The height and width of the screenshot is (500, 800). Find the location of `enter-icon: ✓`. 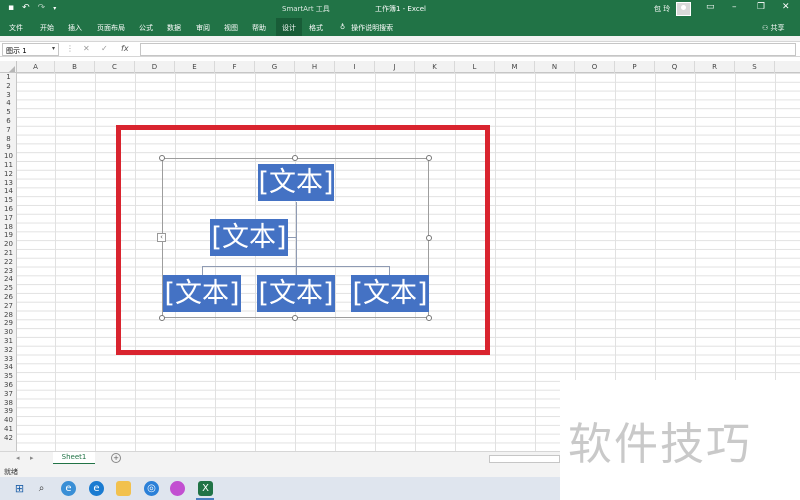

enter-icon: ✓ is located at coordinates (104, 48).